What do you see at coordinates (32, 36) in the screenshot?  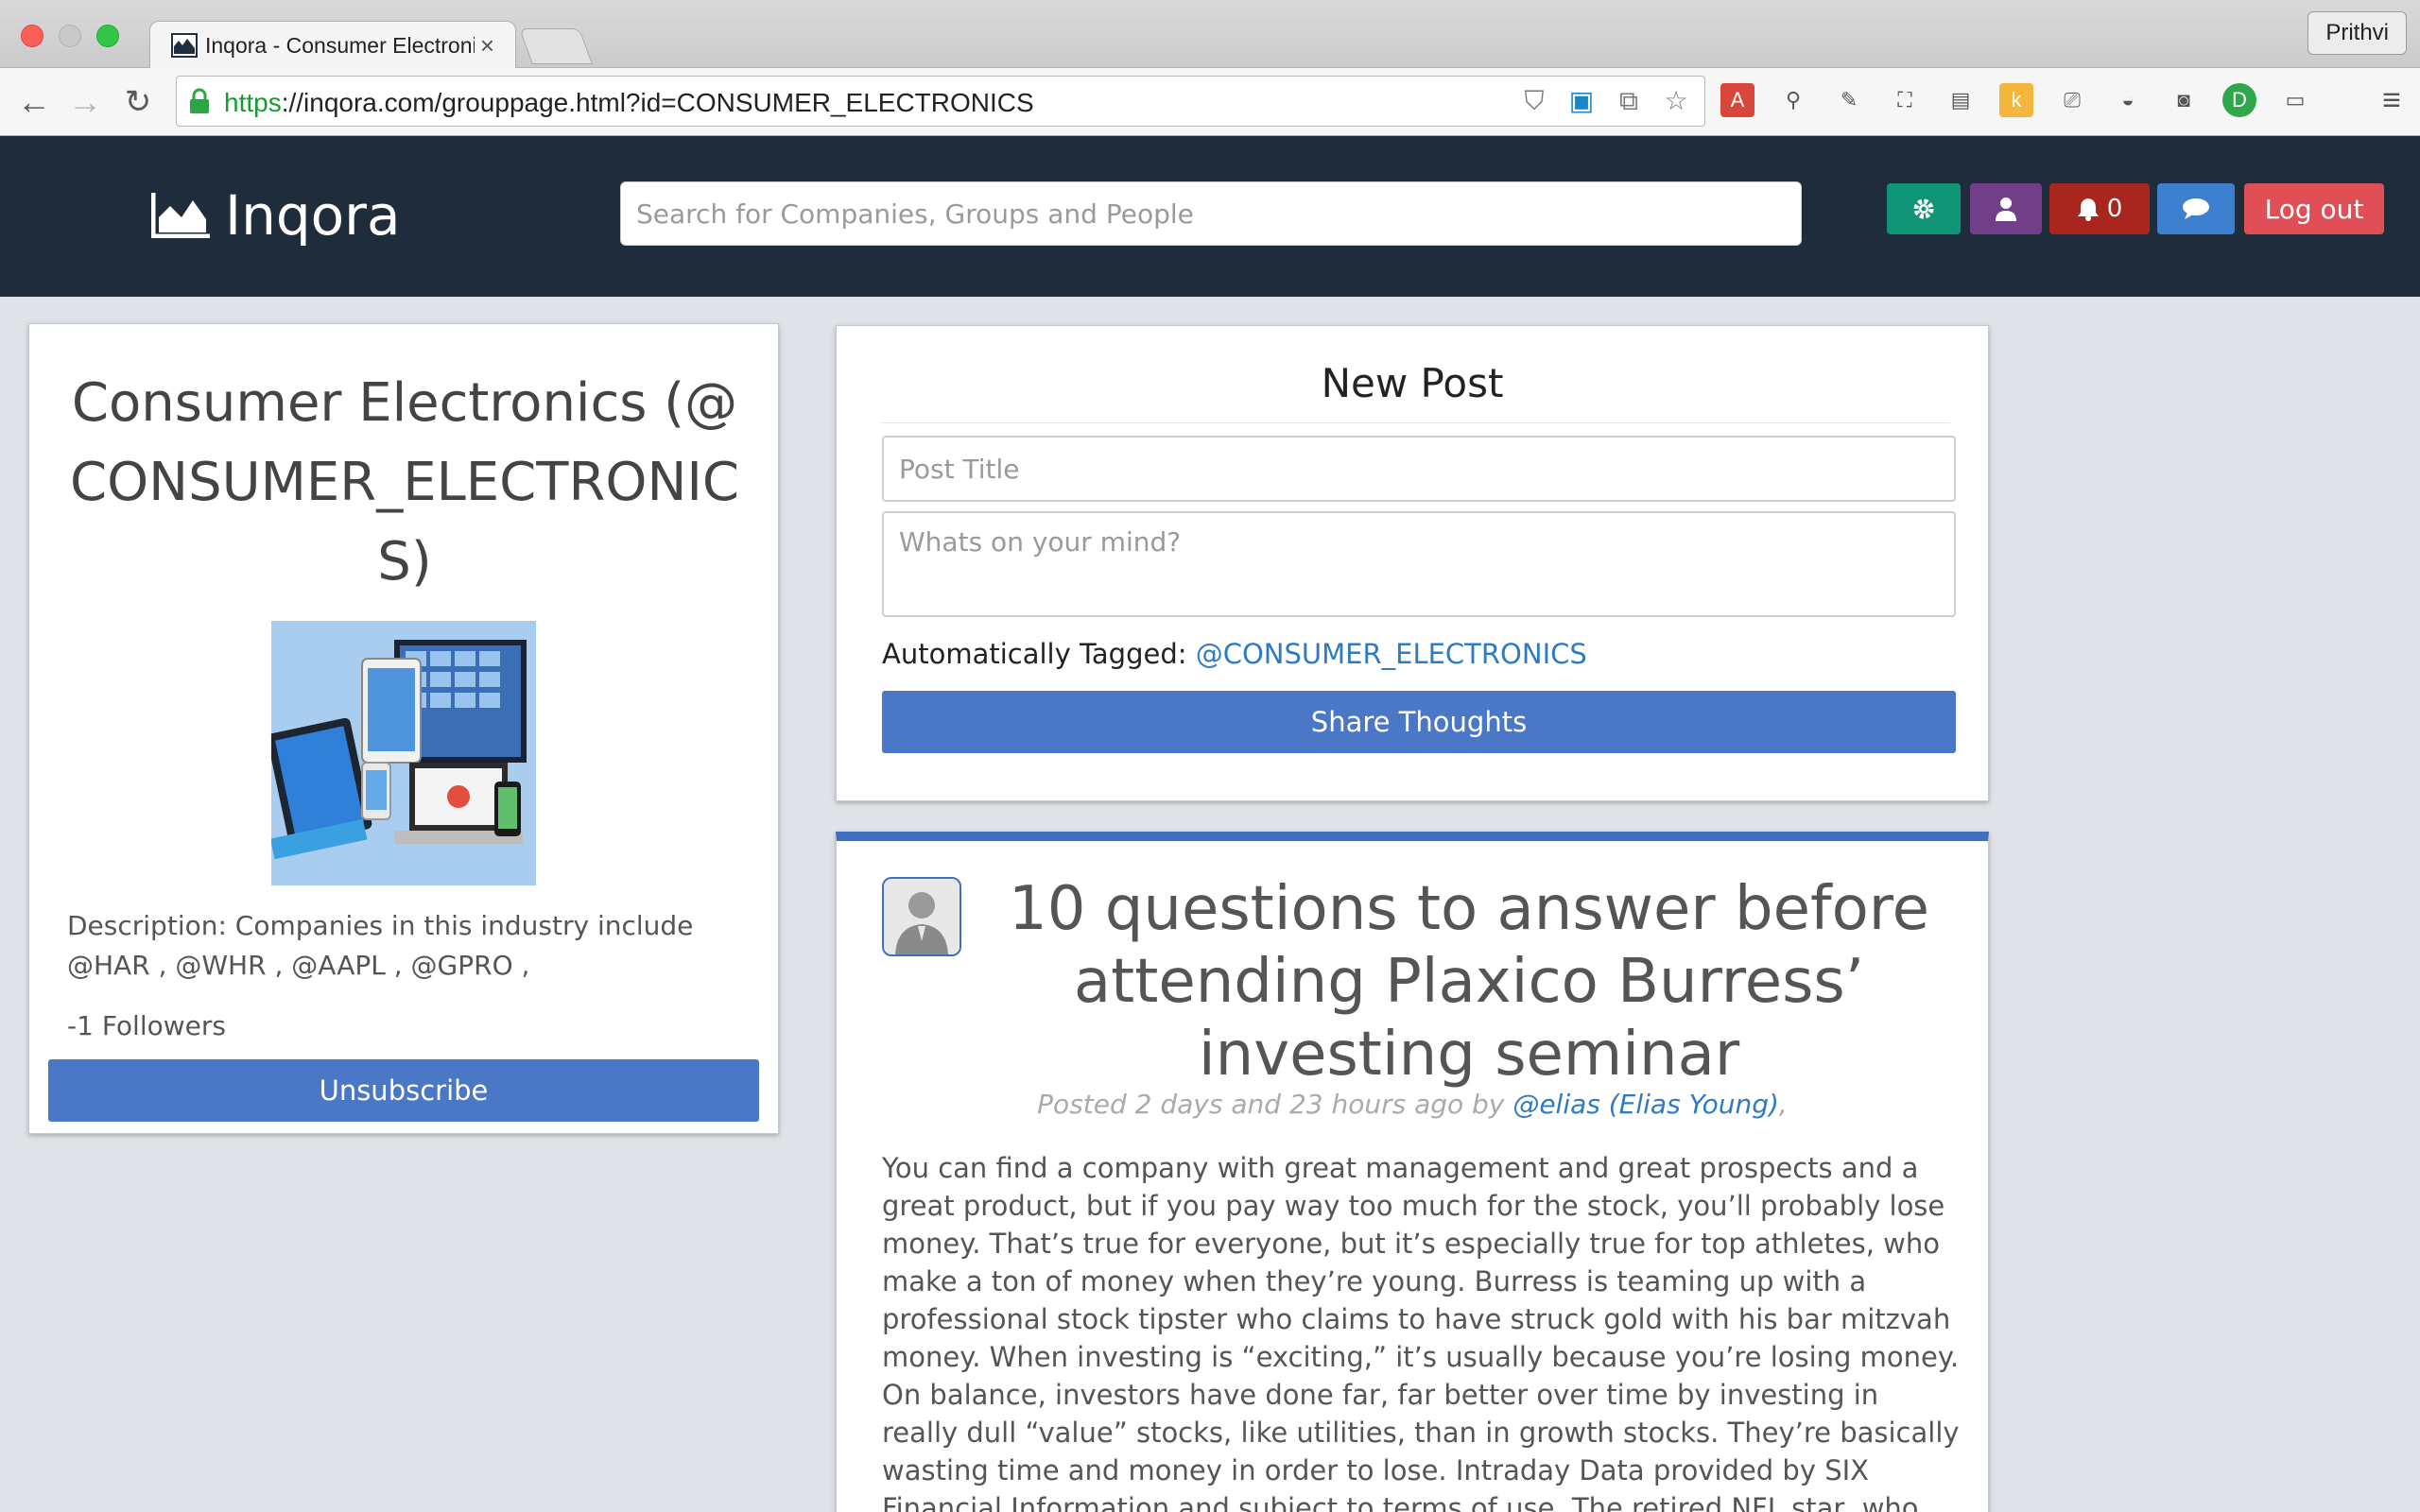 I see `close-window-button` at bounding box center [32, 36].